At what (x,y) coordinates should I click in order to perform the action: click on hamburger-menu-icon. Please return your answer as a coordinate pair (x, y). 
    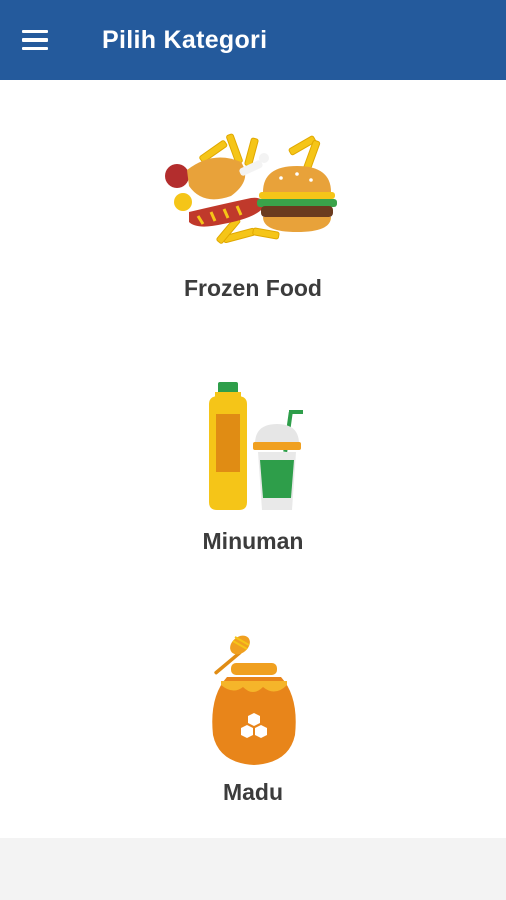
    Looking at the image, I should click on (39, 40).